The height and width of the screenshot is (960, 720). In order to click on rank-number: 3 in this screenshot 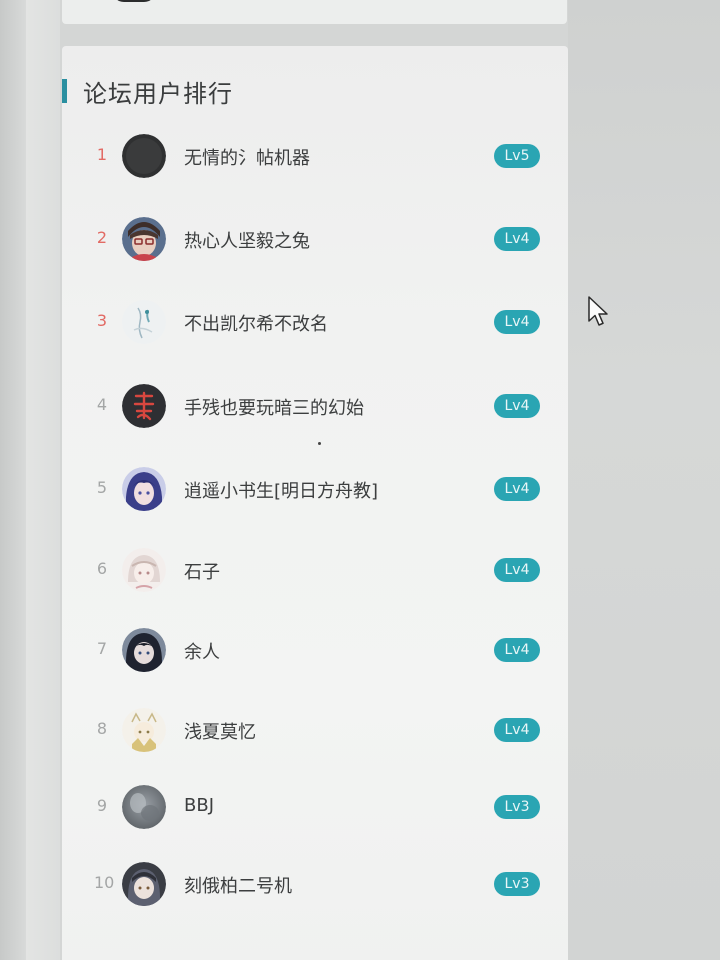, I will do `click(102, 320)`.